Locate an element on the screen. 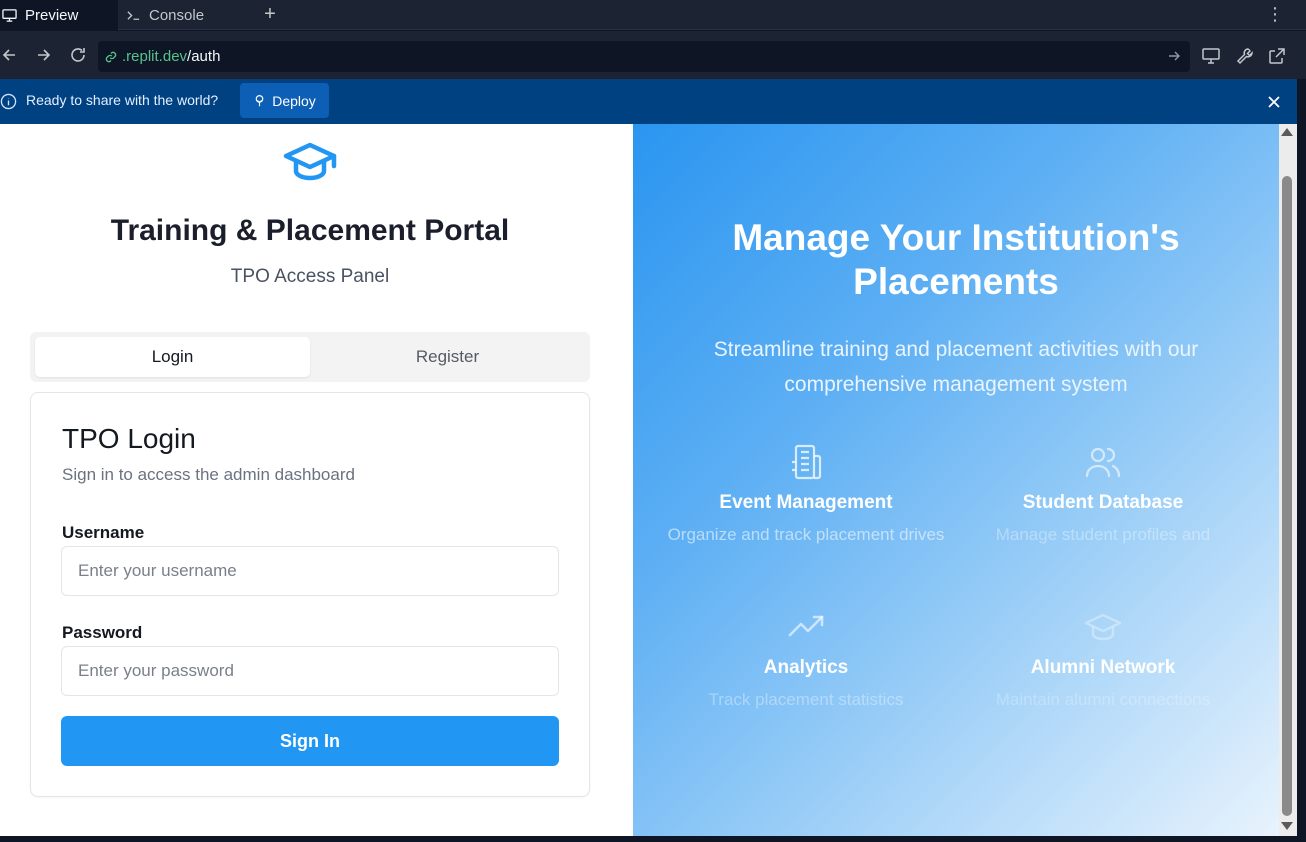 Image resolution: width=1306 pixels, height=842 pixels. username-field is located at coordinates (310, 571).